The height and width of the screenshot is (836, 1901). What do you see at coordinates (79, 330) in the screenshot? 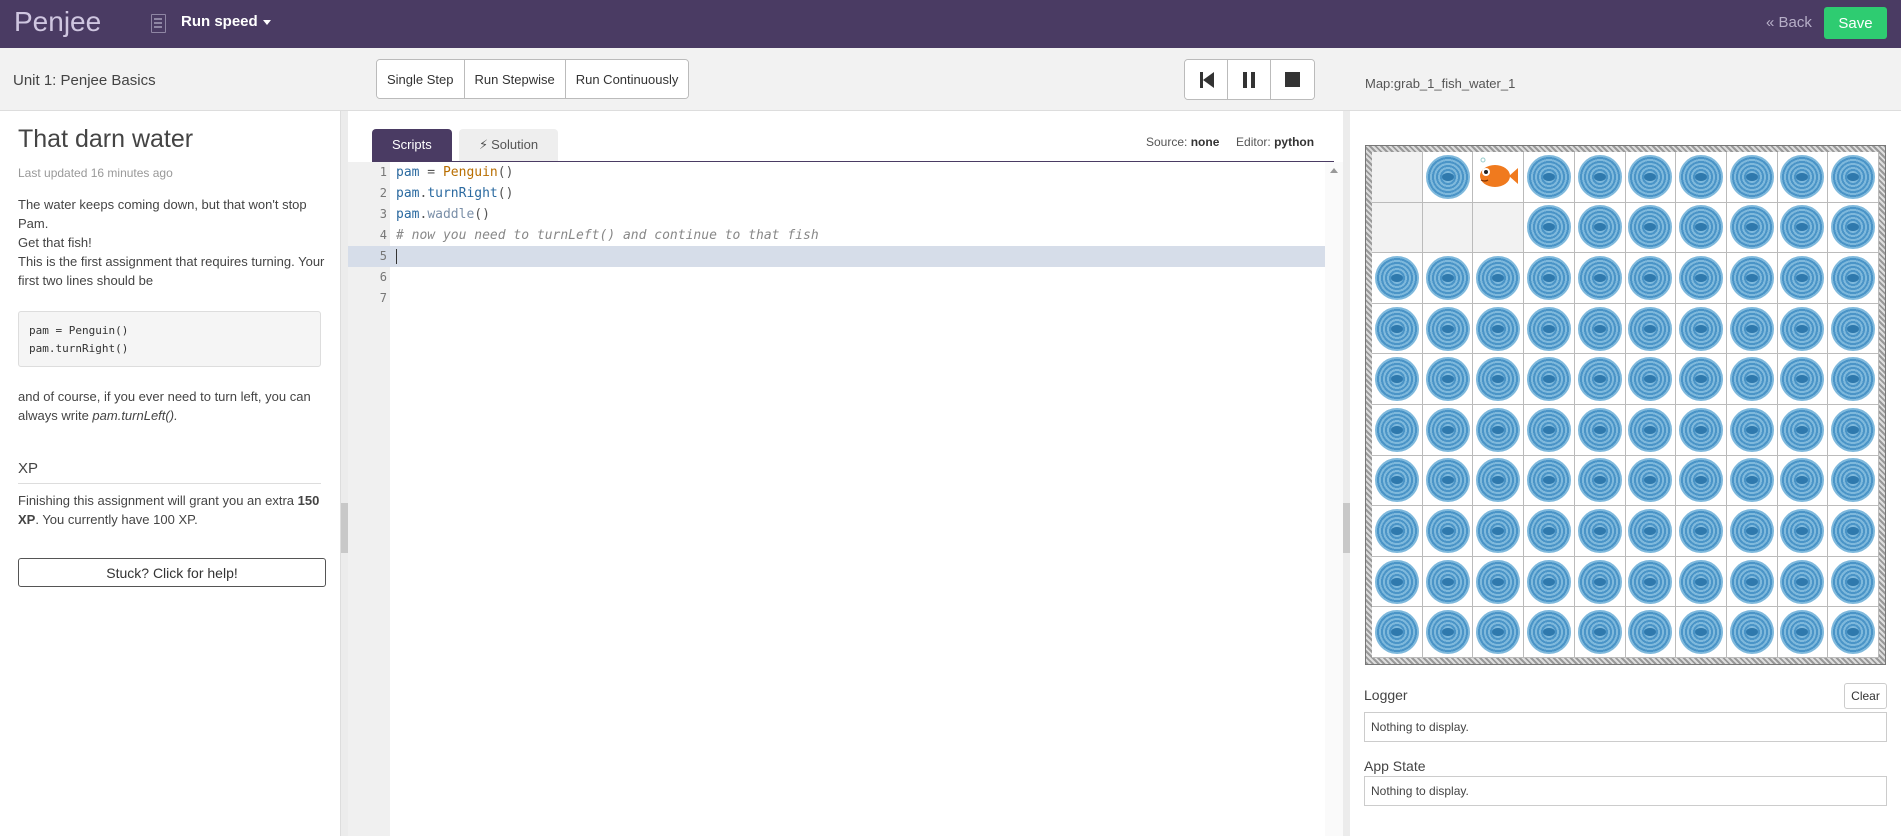
I see `code-example-line: pam = Penguin()` at bounding box center [79, 330].